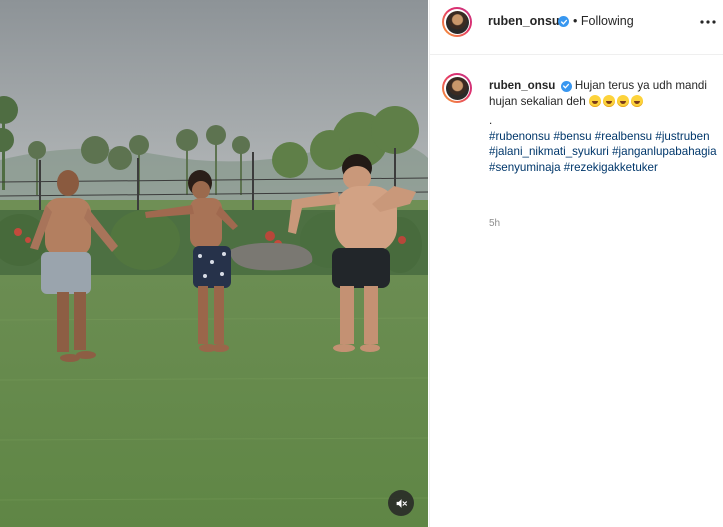 This screenshot has width=723, height=527. Describe the element at coordinates (519, 136) in the screenshot. I see `hashtag-link: #rubenonsu` at that location.